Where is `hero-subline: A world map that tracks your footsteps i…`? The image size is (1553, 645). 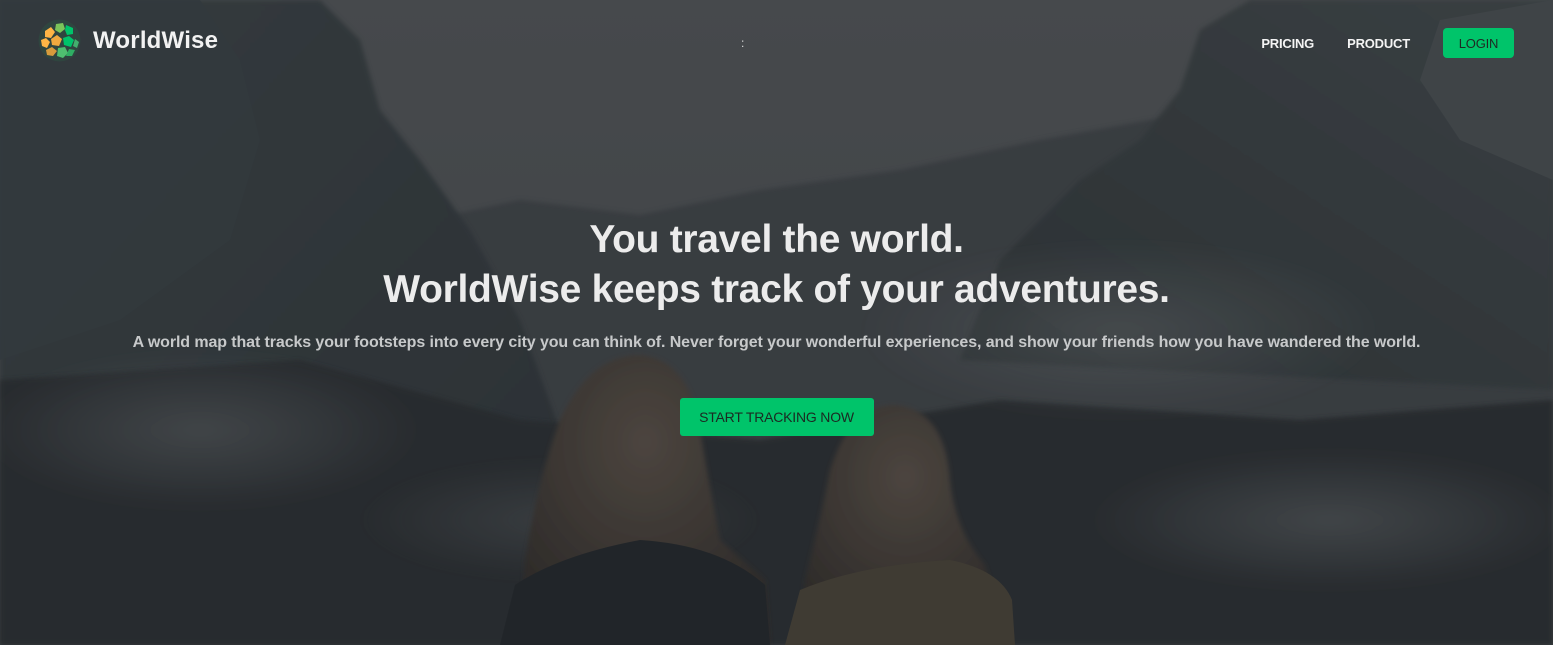 hero-subline: A world map that tracks your footsteps i… is located at coordinates (776, 342).